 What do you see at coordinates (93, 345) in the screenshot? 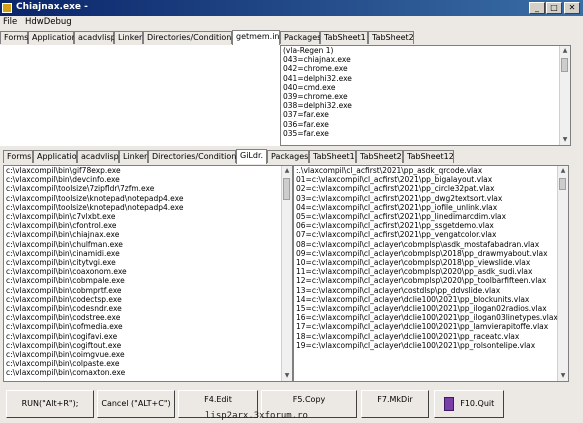
I see `list-item: c:\vlaxcompil\bin\cogiftout.exe` at bounding box center [93, 345].